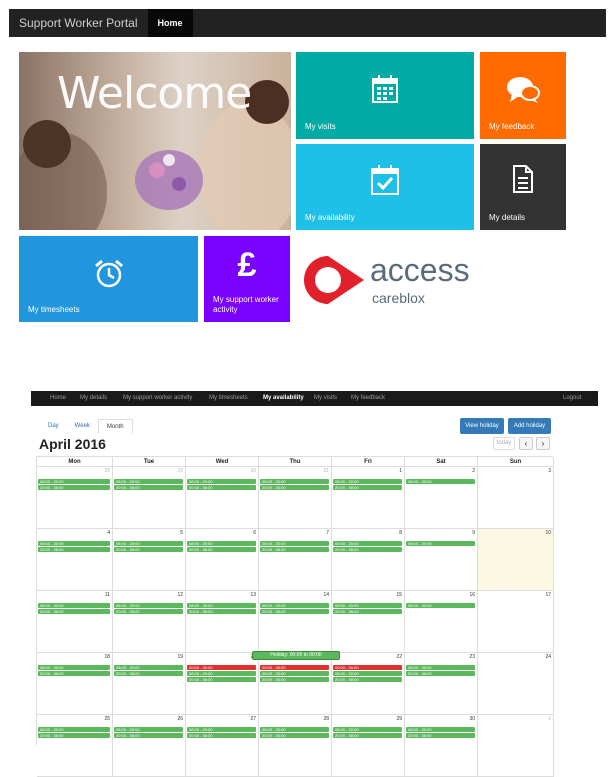  Describe the element at coordinates (572, 398) in the screenshot. I see `nav-logout: Logout` at that location.